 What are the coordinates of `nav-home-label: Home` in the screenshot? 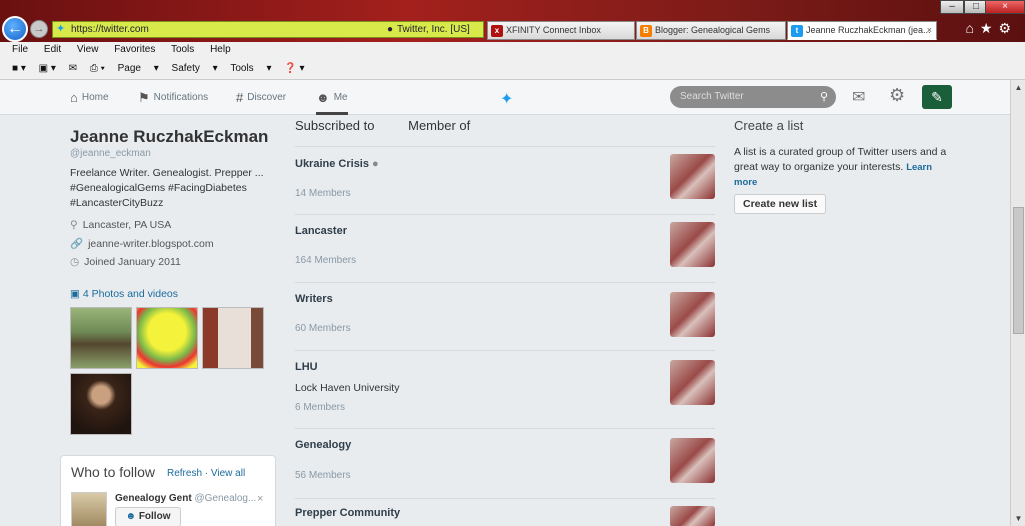 It's located at (95, 98).